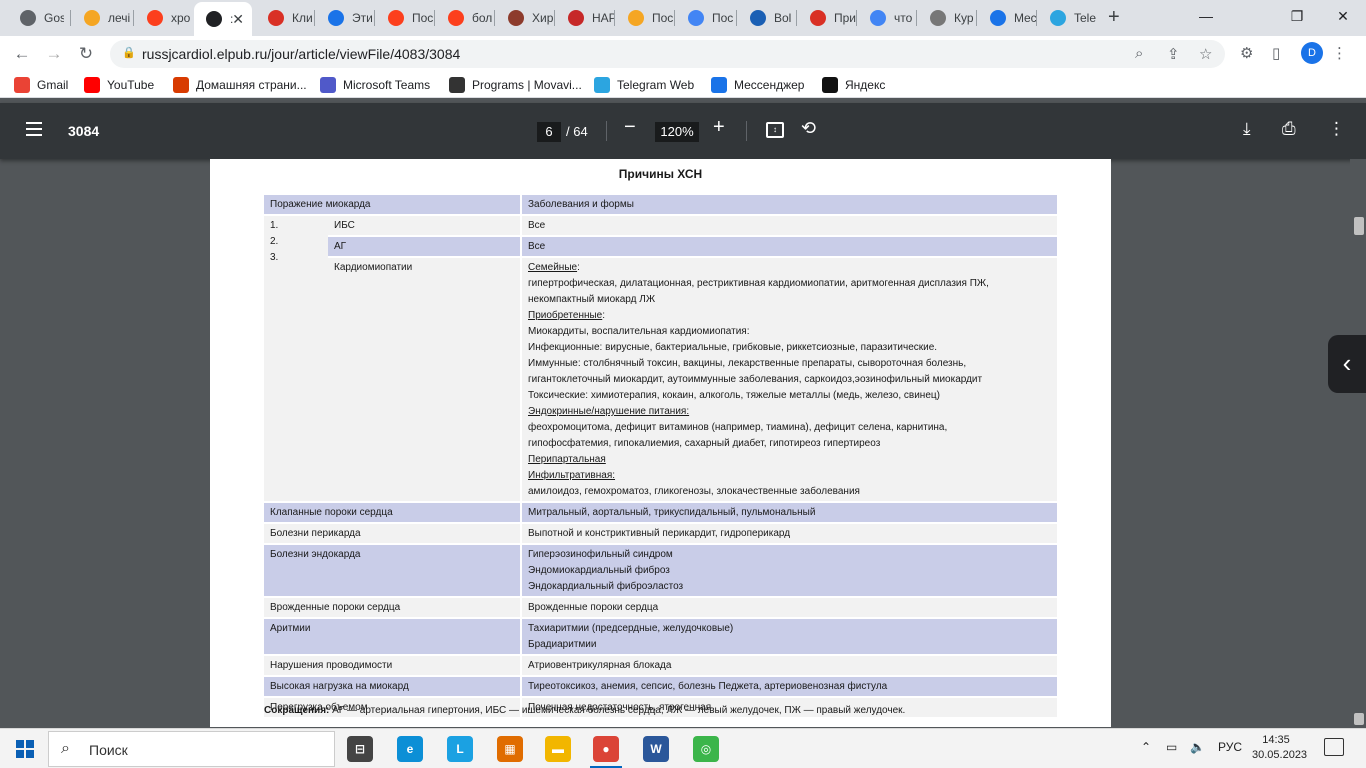  What do you see at coordinates (1197, 747) in the screenshot?
I see `volume-icon: 🔈` at bounding box center [1197, 747].